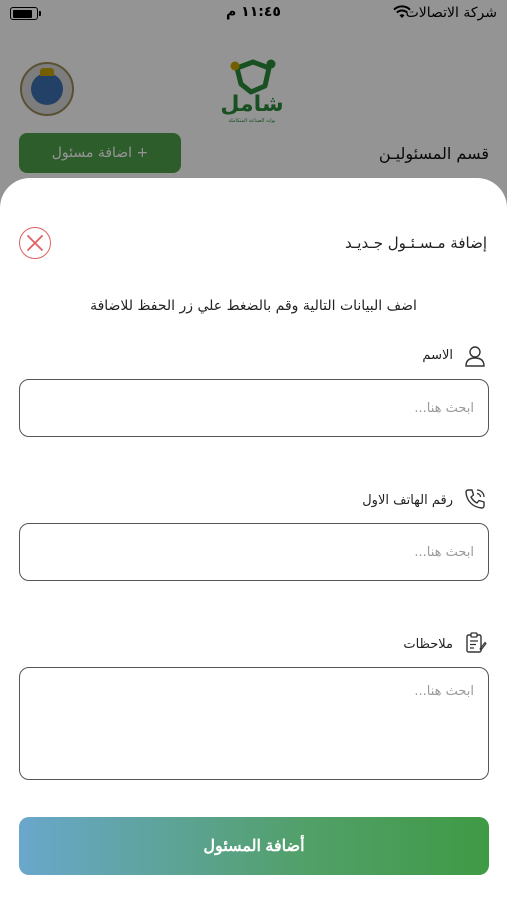  I want to click on user-icon, so click(475, 356).